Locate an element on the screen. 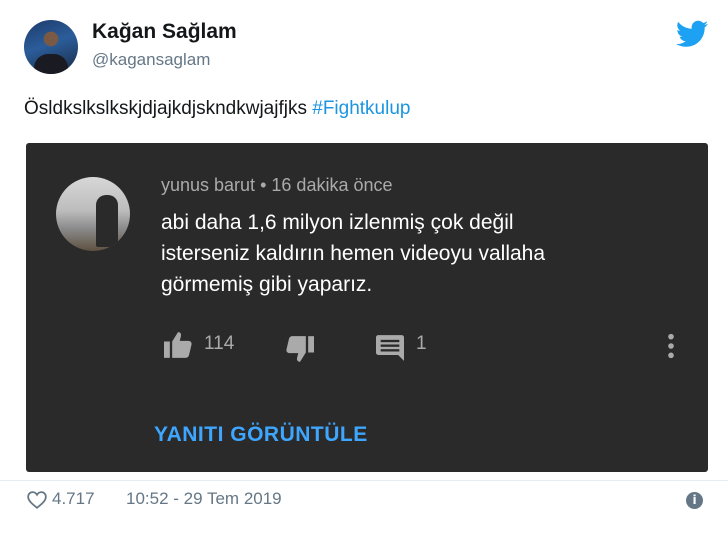  tweet-body: Ösldkslkslkskjdjajkdjskndkwjajfjks is located at coordinates (168, 108).